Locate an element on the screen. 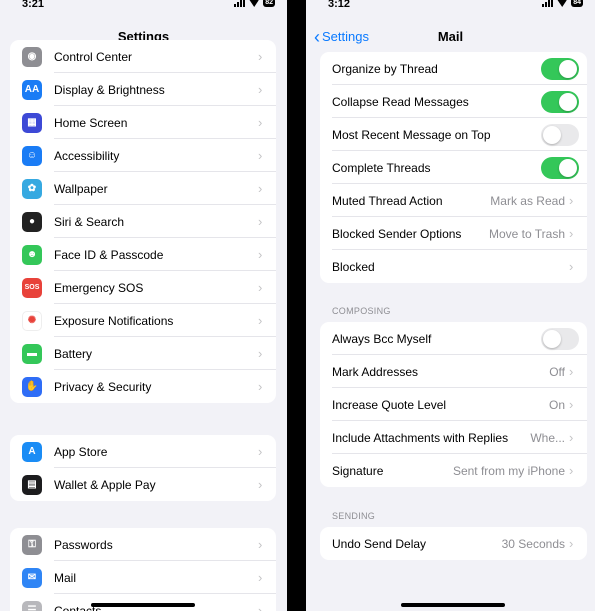 Image resolution: width=595 pixels, height=611 pixels. status-bar: 3:21 82 is located at coordinates (143, 7).